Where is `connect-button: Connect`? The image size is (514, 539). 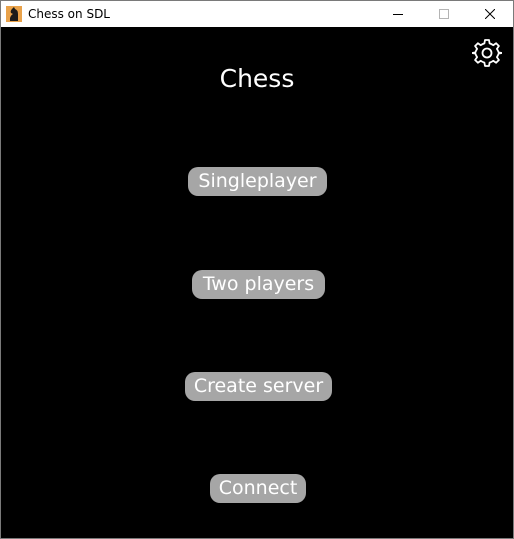
connect-button: Connect is located at coordinates (258, 488).